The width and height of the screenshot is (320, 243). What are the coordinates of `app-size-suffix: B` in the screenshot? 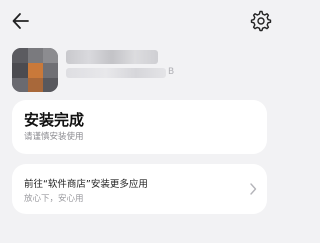 It's located at (171, 72).